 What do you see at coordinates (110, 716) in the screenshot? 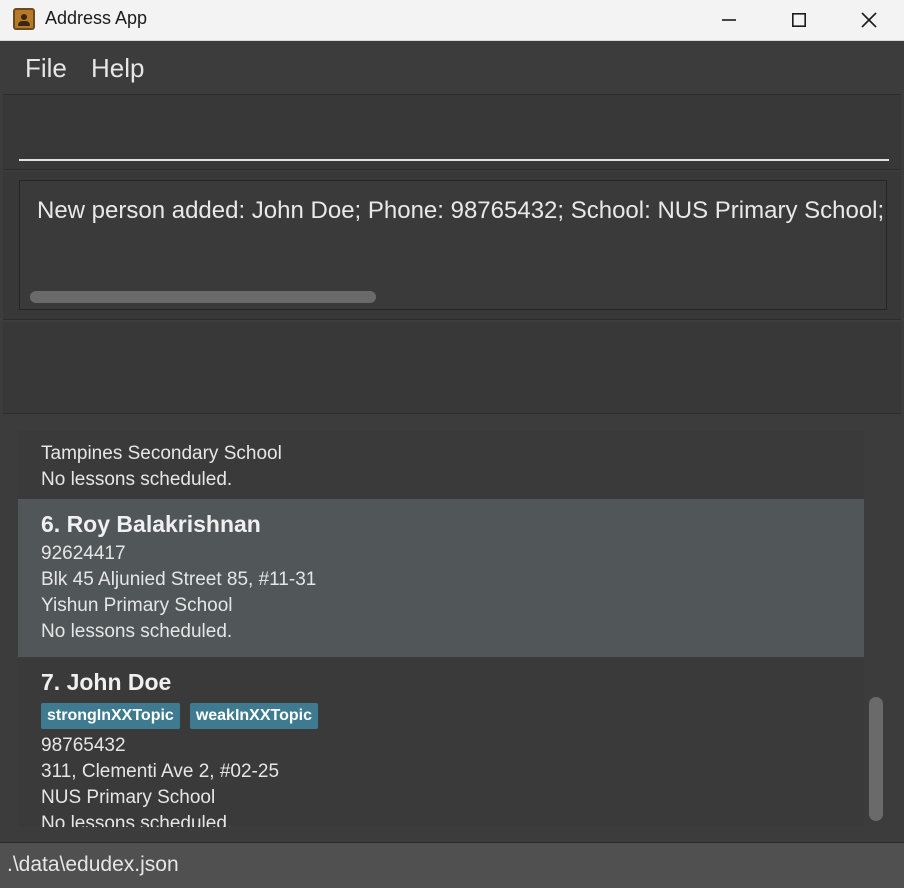
I see `tag-badge: strongInXXTopic` at bounding box center [110, 716].